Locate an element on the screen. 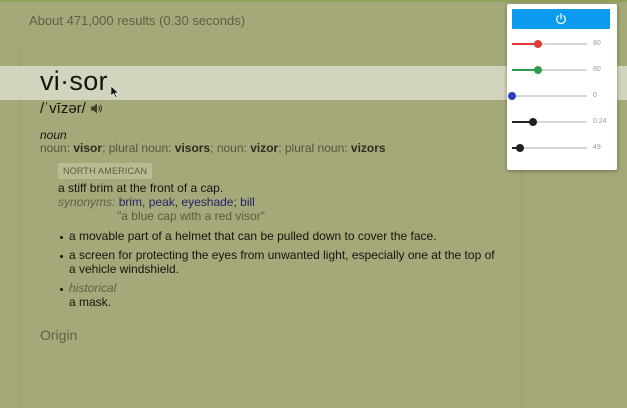 The image size is (627, 408). synonyms-row: synonyms: brim, peak, eyeshade; bill is located at coordinates (156, 202).